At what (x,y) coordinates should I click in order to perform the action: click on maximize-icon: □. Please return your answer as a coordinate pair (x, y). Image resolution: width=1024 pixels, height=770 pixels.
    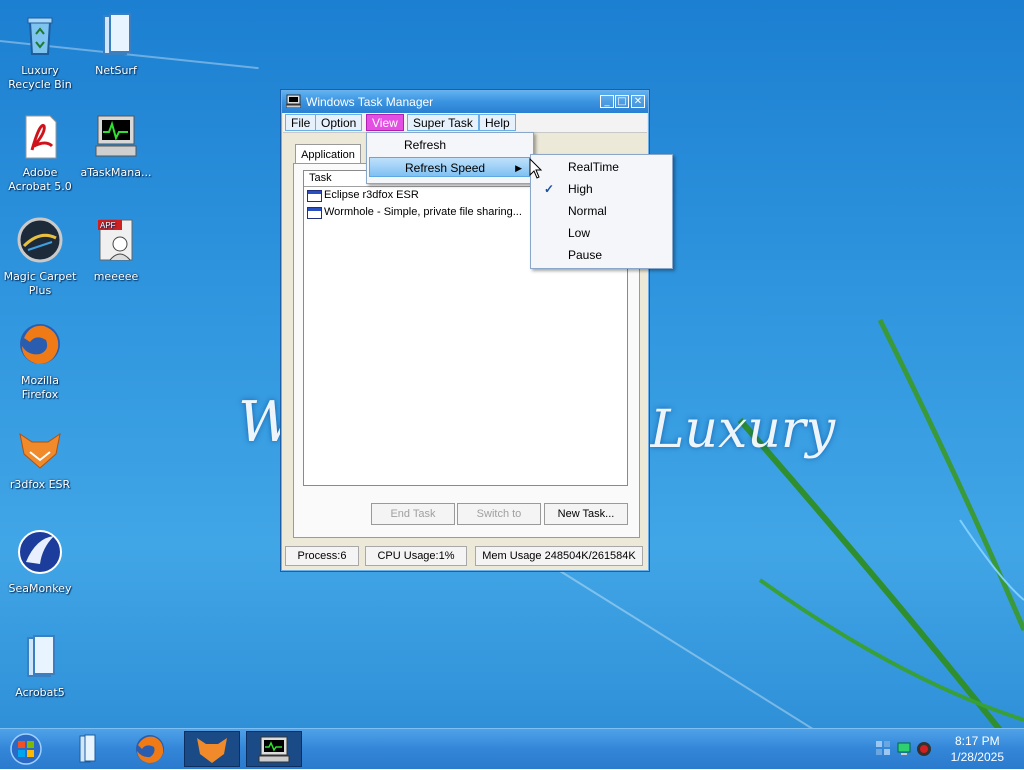
    Looking at the image, I should click on (622, 101).